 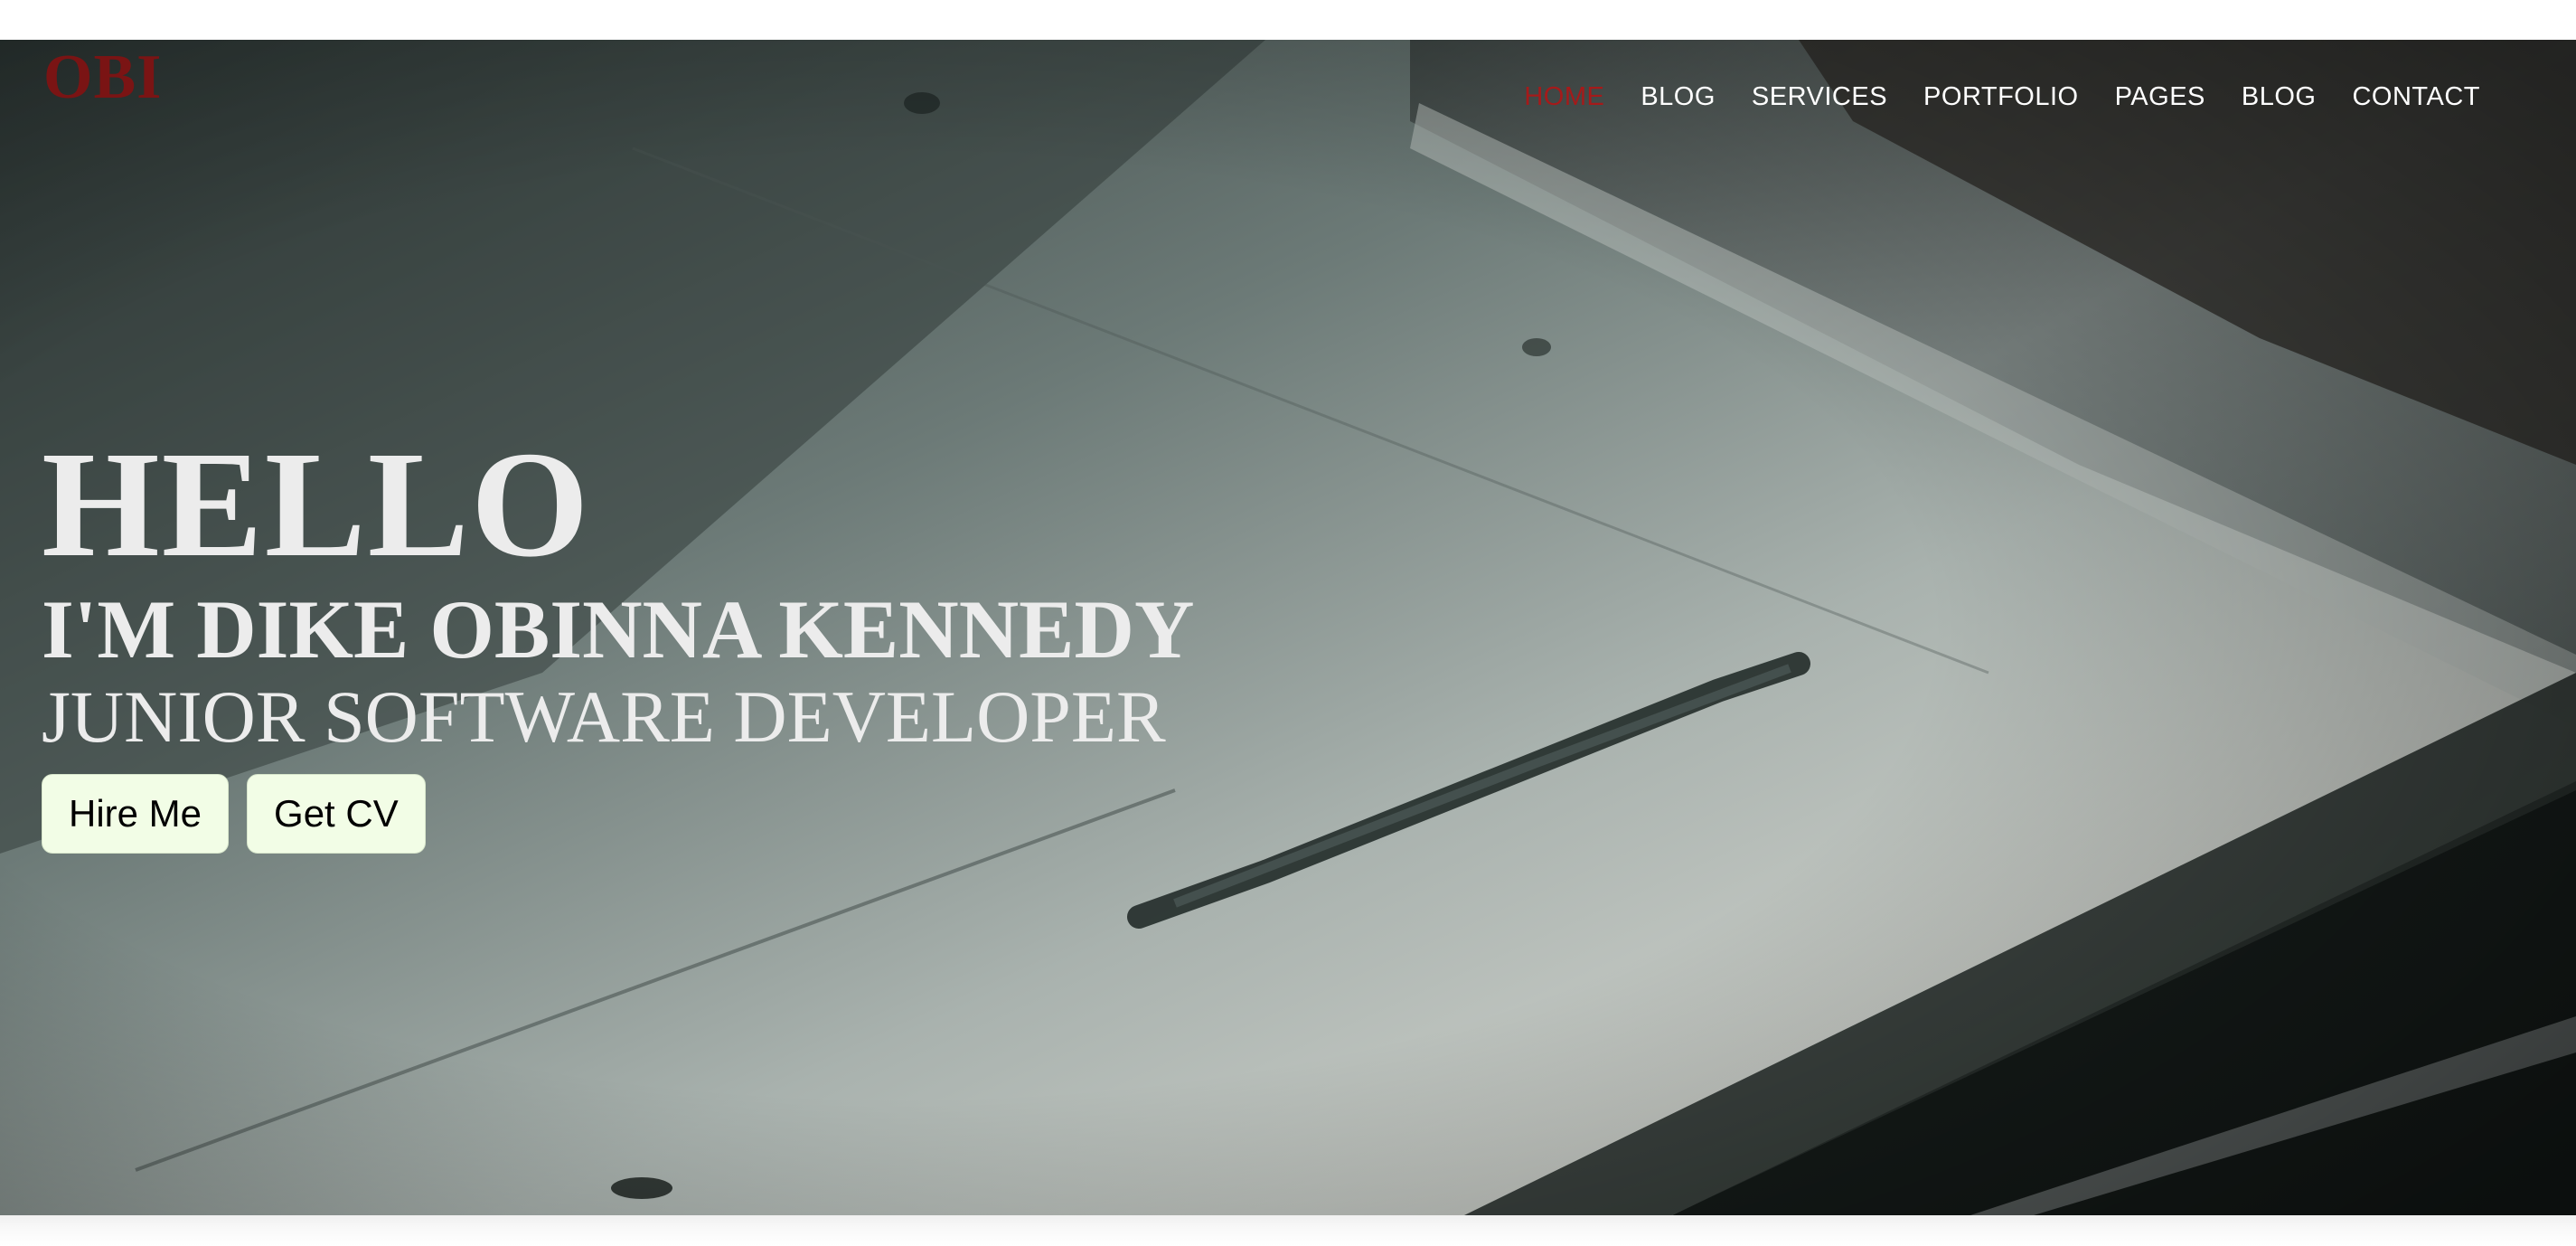 I want to click on nav-item-portfolio: PORTFOLIO, so click(x=2001, y=97).